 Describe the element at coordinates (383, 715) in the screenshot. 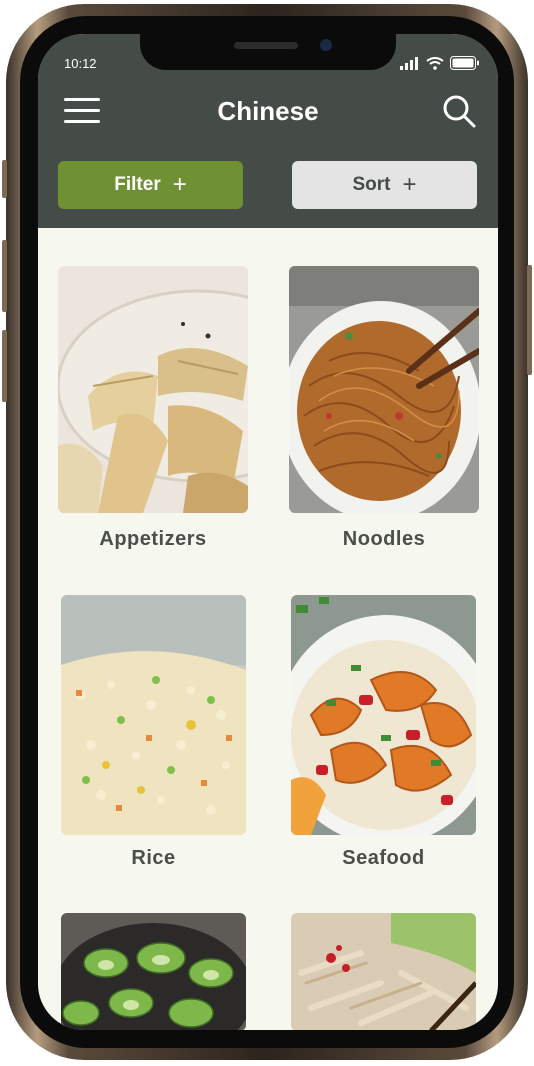

I see `seafood-image` at that location.